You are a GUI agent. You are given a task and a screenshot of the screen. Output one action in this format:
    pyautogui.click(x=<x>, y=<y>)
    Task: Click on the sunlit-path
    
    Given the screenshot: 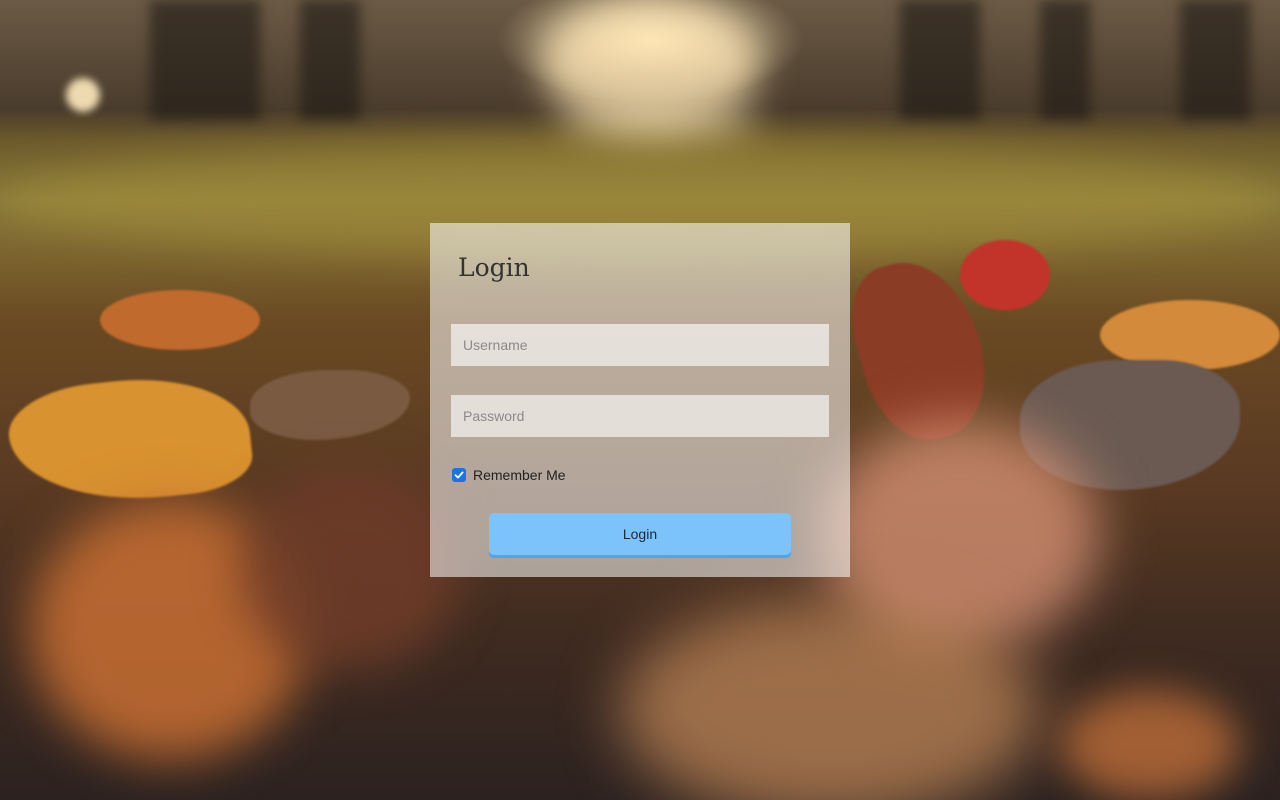 What is the action you would take?
    pyautogui.click(x=660, y=123)
    